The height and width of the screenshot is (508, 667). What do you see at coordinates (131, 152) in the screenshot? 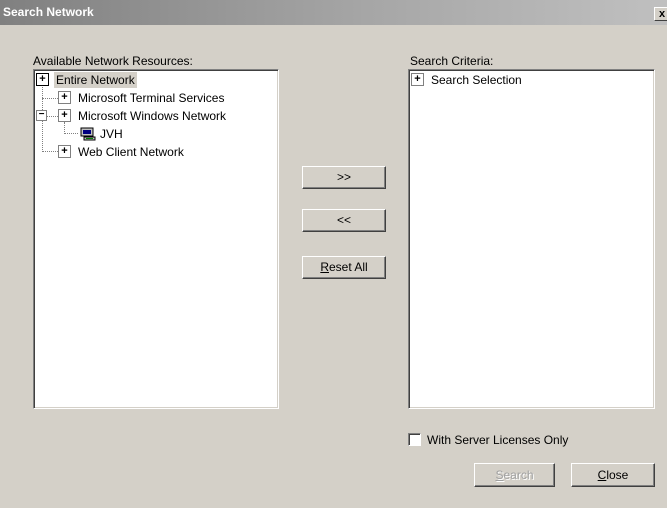
I see `tree-node-label: Web Client Network` at bounding box center [131, 152].